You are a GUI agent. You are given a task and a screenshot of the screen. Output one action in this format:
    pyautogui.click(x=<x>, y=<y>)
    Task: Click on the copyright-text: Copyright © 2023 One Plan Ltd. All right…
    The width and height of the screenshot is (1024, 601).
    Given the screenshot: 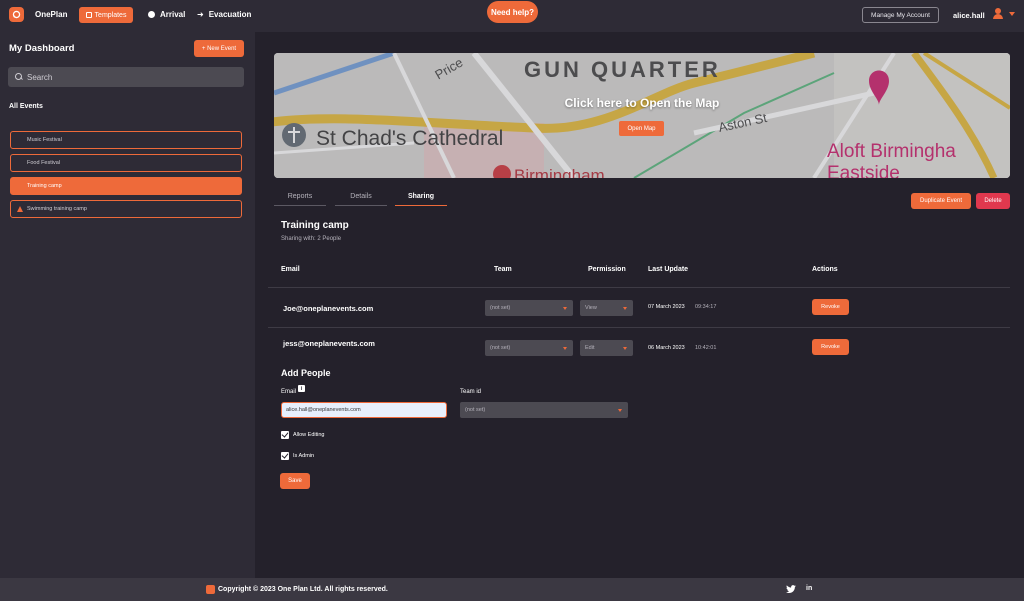 What is the action you would take?
    pyautogui.click(x=303, y=589)
    